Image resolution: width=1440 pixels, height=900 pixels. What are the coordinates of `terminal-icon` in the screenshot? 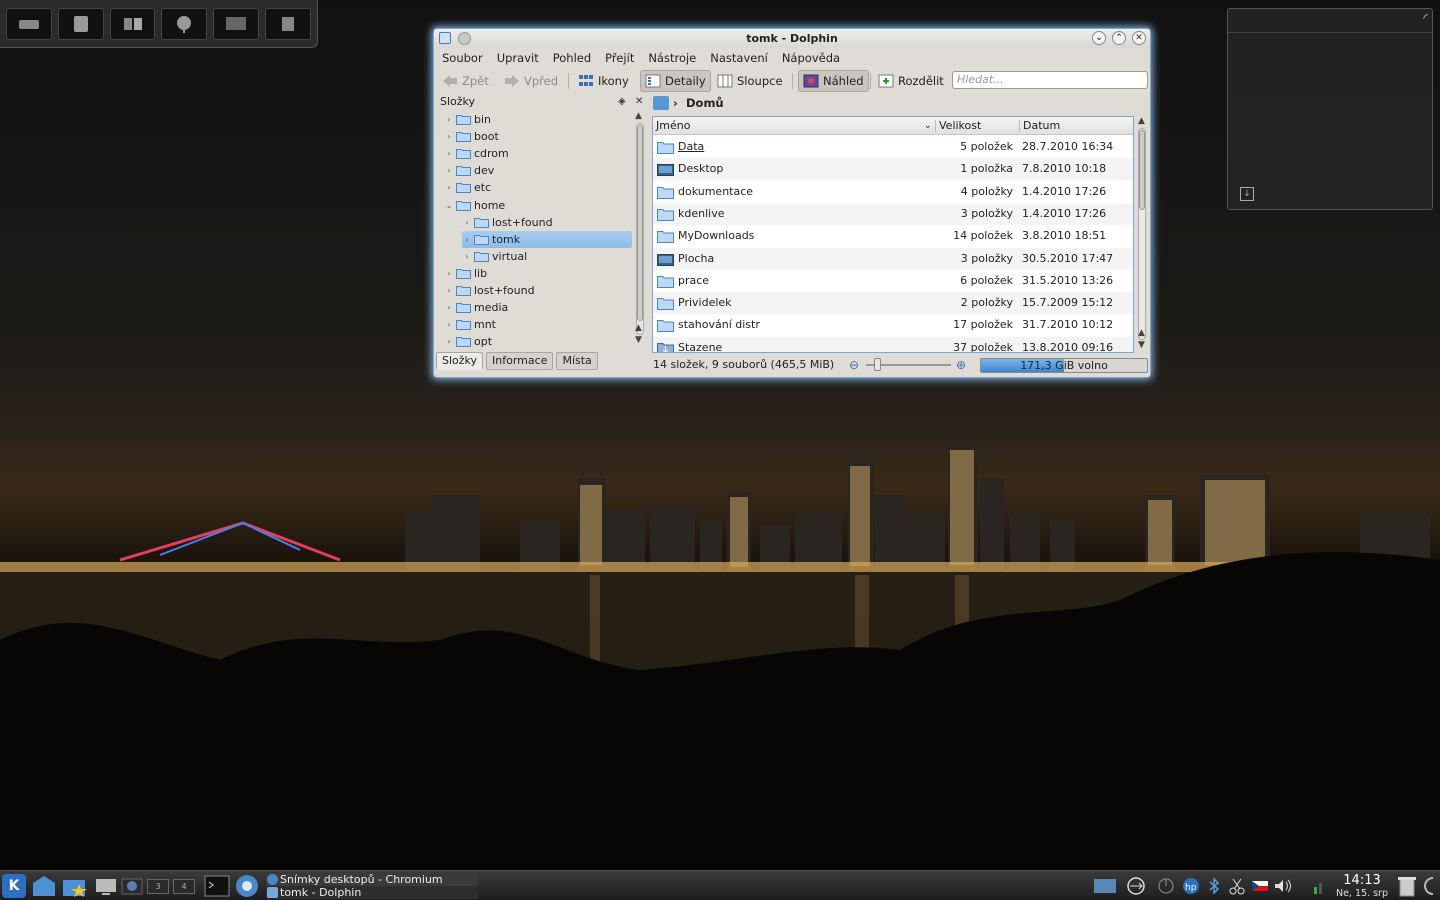 It's located at (217, 886).